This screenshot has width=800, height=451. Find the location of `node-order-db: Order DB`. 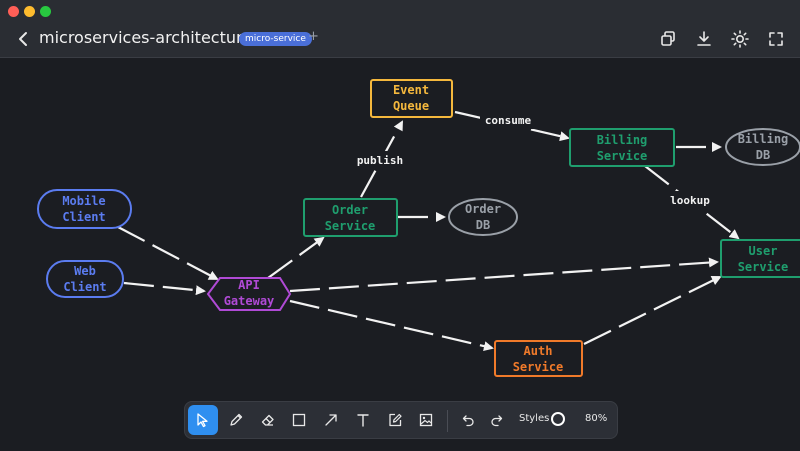

node-order-db: Order DB is located at coordinates (483, 217).